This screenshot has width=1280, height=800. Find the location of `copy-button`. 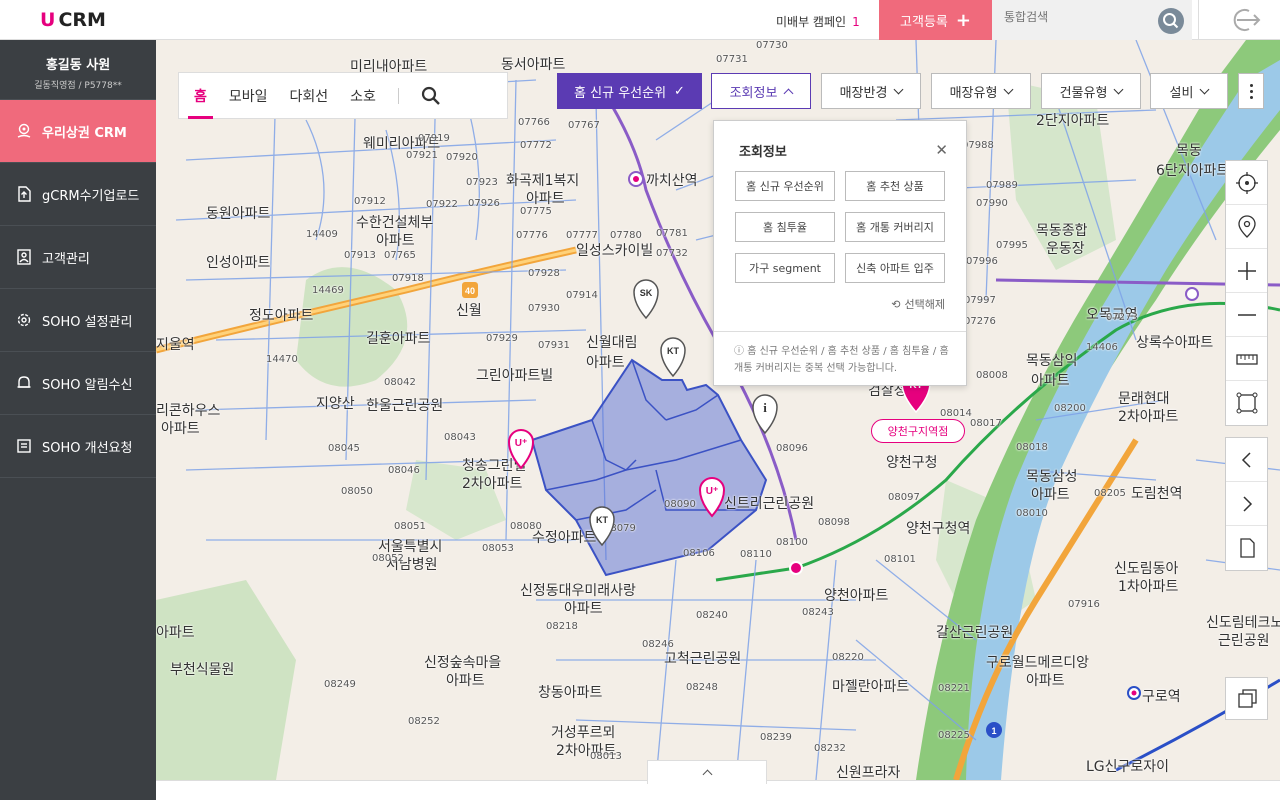

copy-button is located at coordinates (1246, 698).